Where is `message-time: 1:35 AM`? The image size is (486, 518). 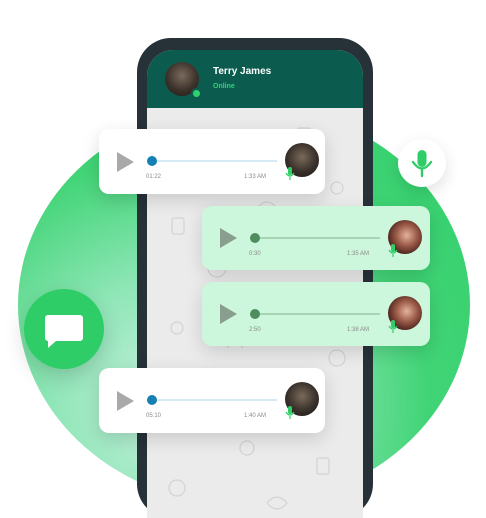
message-time: 1:35 AM is located at coordinates (358, 254).